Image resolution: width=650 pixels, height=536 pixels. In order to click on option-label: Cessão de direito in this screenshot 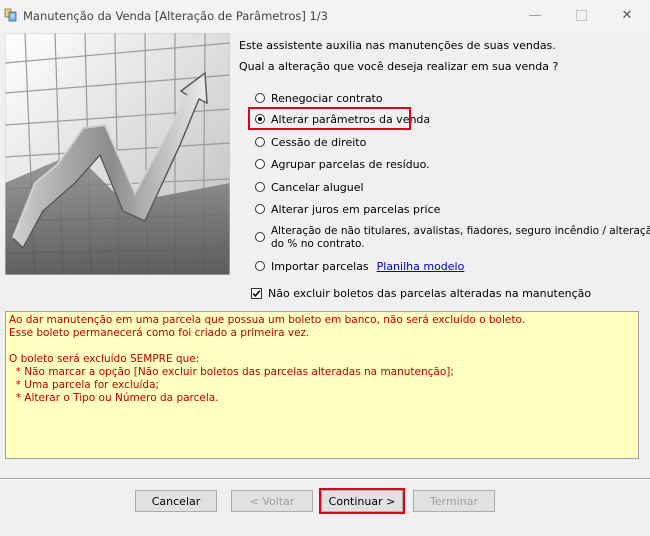, I will do `click(319, 142)`.